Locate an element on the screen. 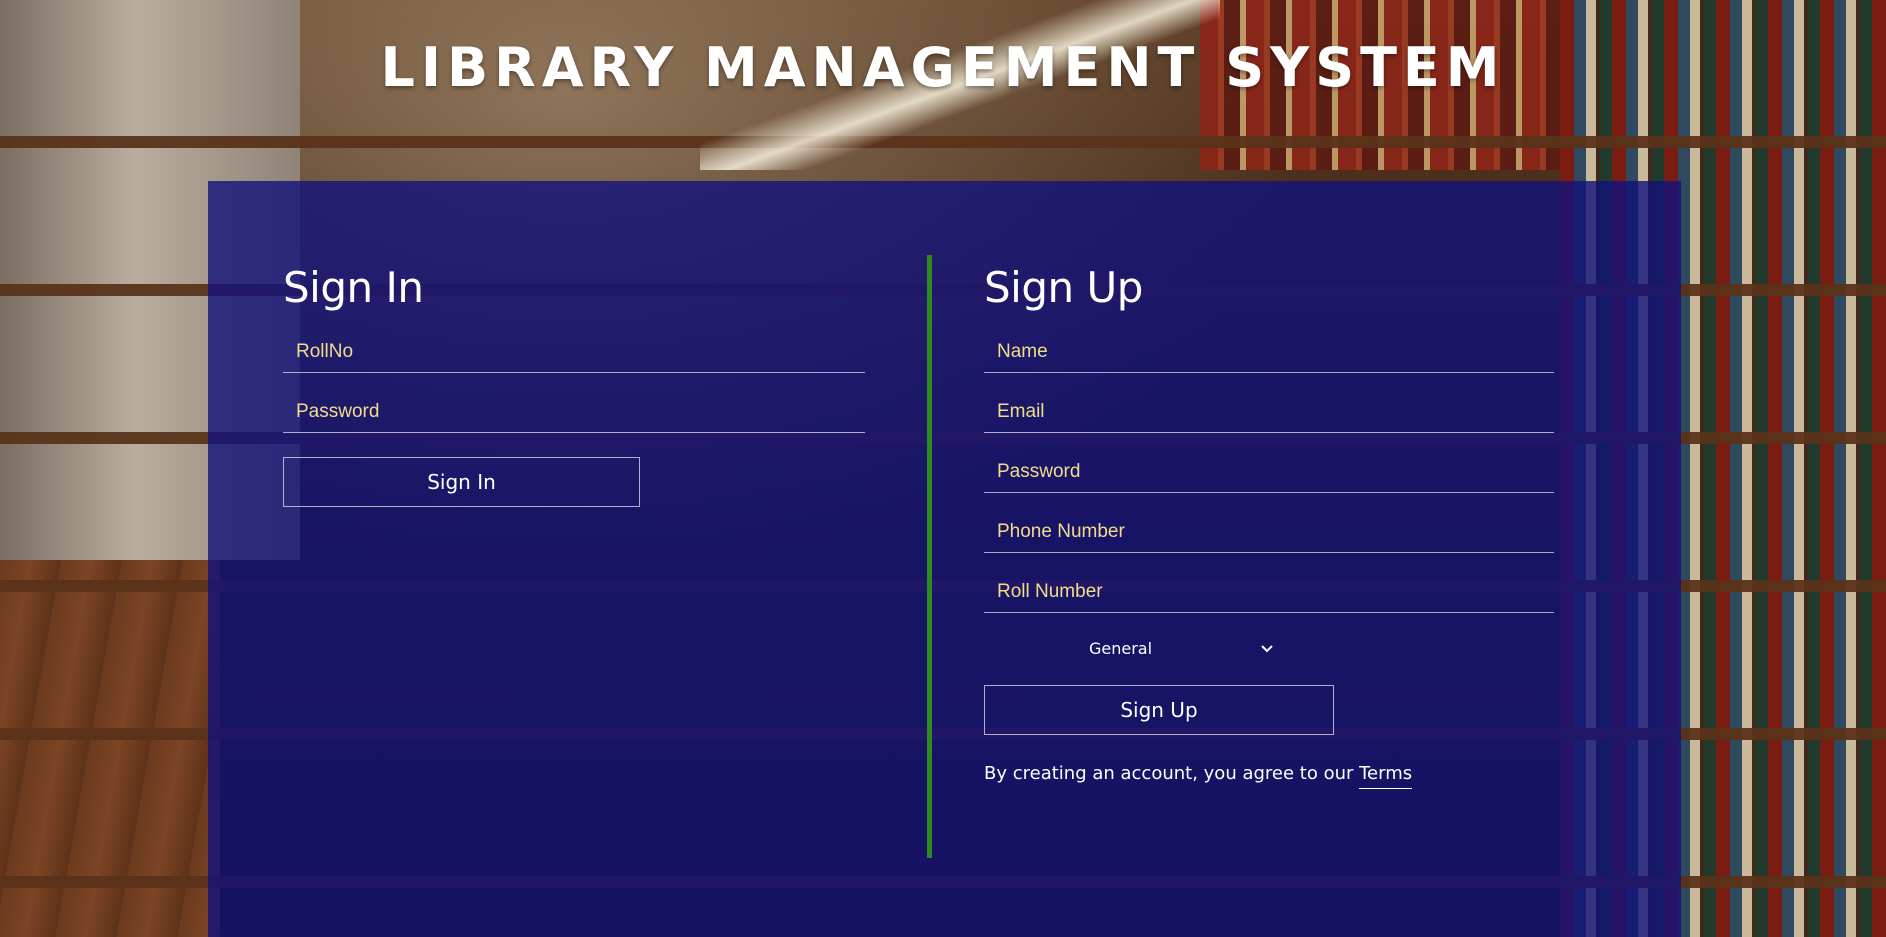 The width and height of the screenshot is (1886, 937). roll-number-field is located at coordinates (1269, 593).